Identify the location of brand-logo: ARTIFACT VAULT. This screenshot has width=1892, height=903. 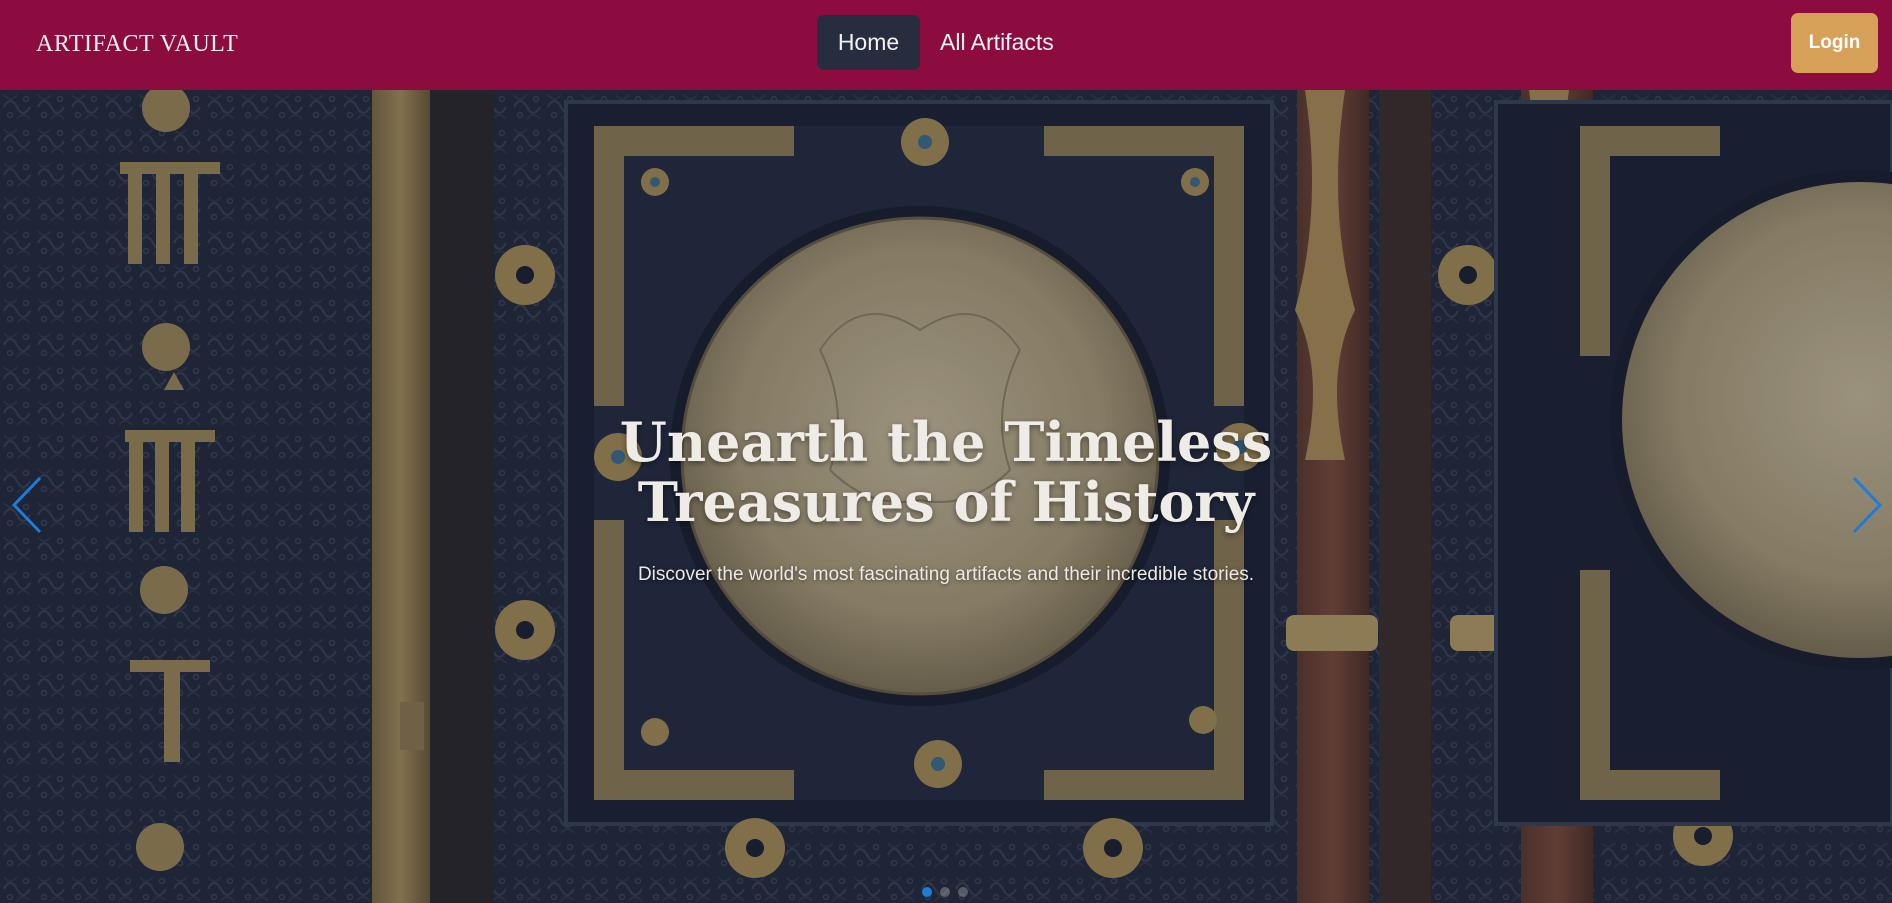
(137, 44).